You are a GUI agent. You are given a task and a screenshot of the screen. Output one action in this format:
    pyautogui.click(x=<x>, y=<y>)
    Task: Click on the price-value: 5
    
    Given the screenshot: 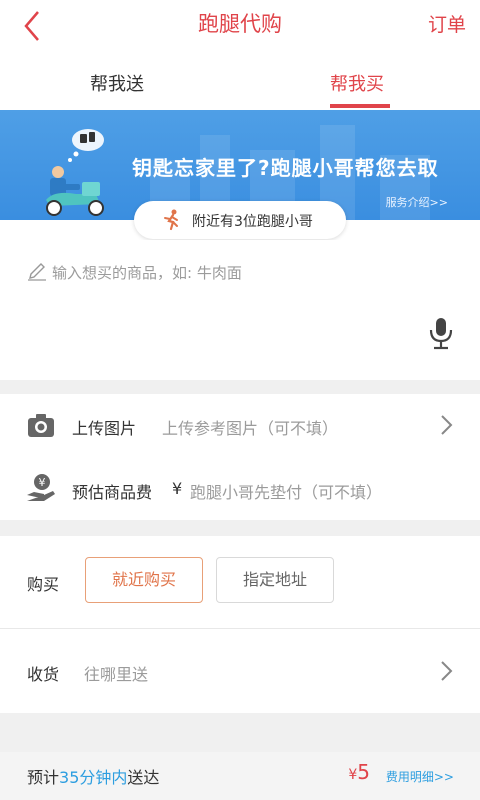 What is the action you would take?
    pyautogui.click(x=363, y=772)
    